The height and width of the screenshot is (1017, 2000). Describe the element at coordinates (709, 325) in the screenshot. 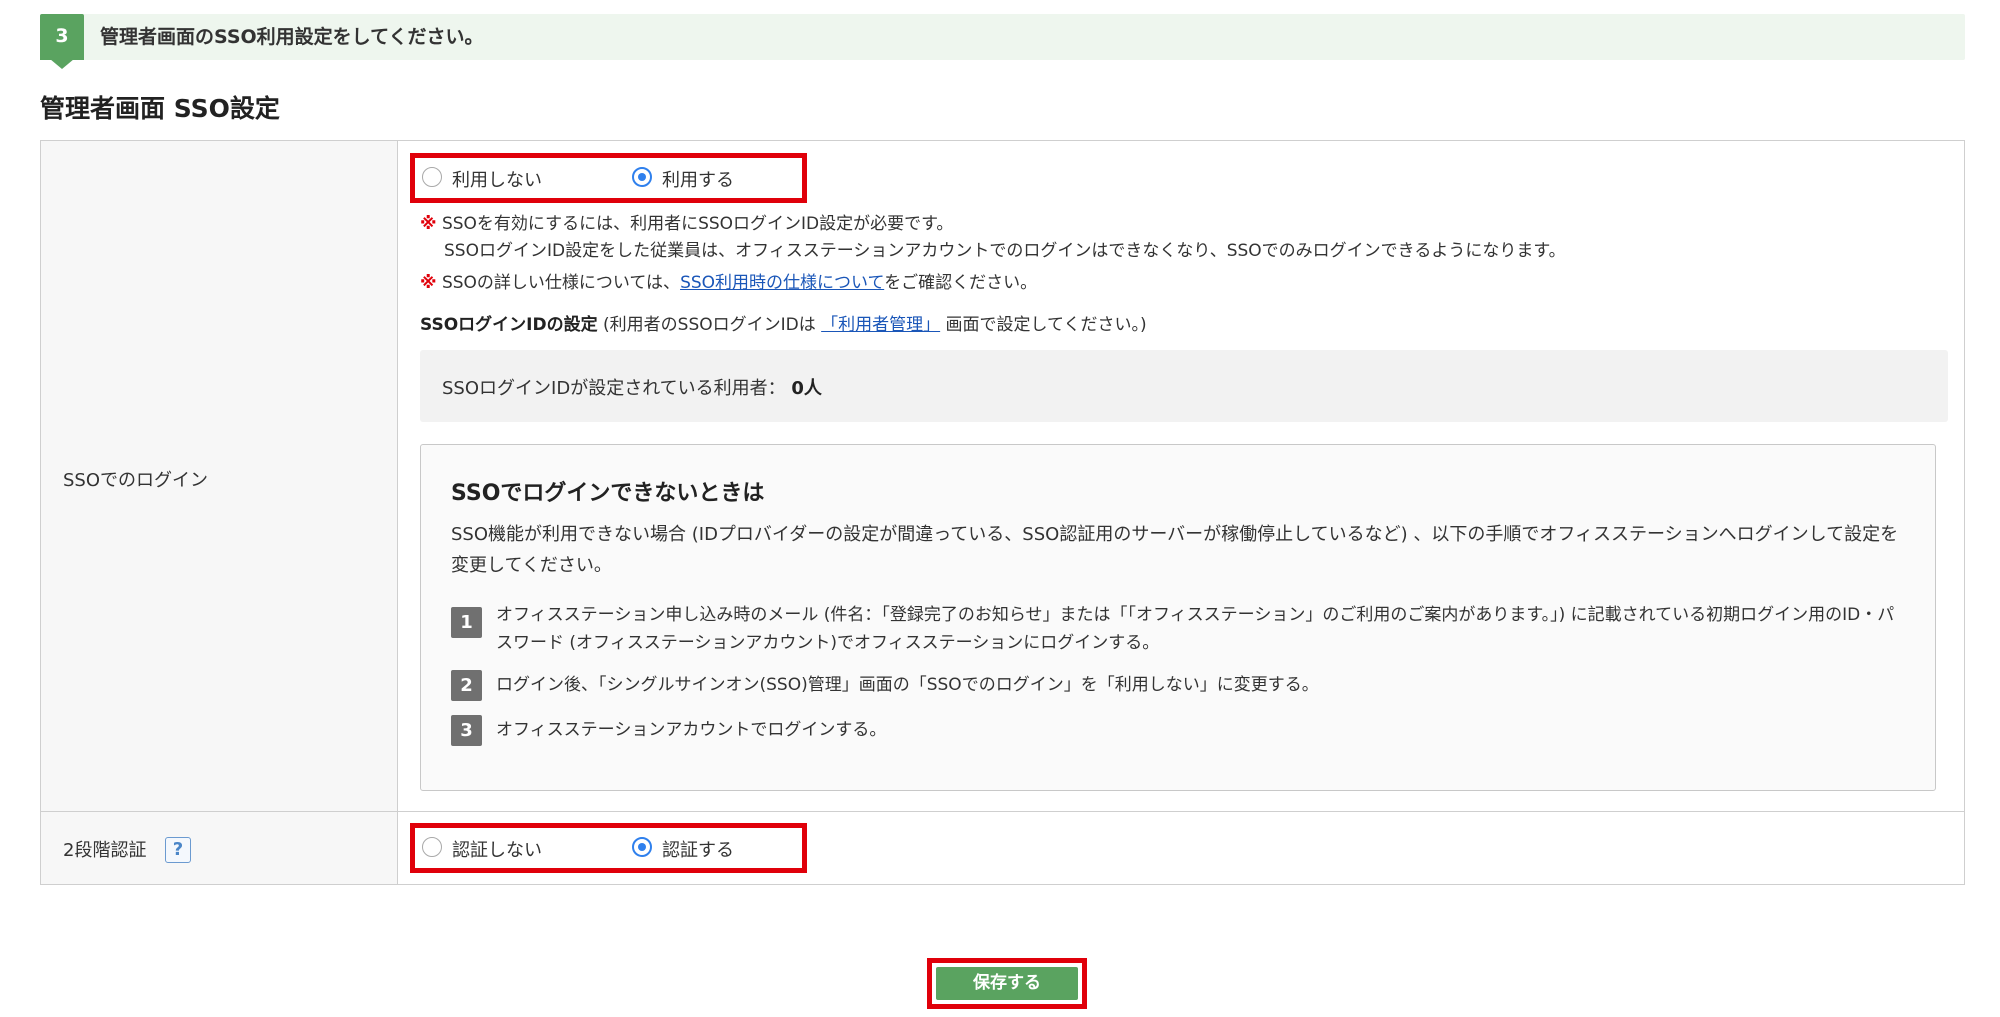

I see `id-setting-text: (利用者のSSOログインIDは` at that location.